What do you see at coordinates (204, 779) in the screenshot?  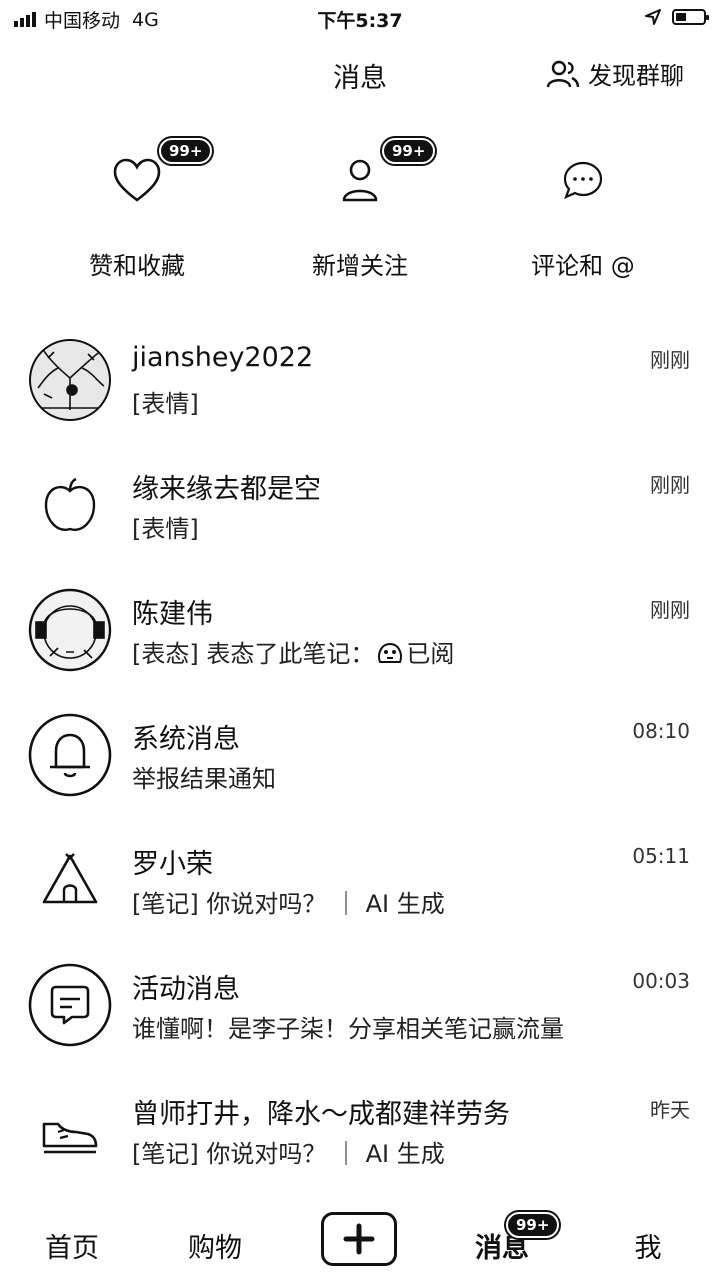 I see `message-preview: 举报结果通知` at bounding box center [204, 779].